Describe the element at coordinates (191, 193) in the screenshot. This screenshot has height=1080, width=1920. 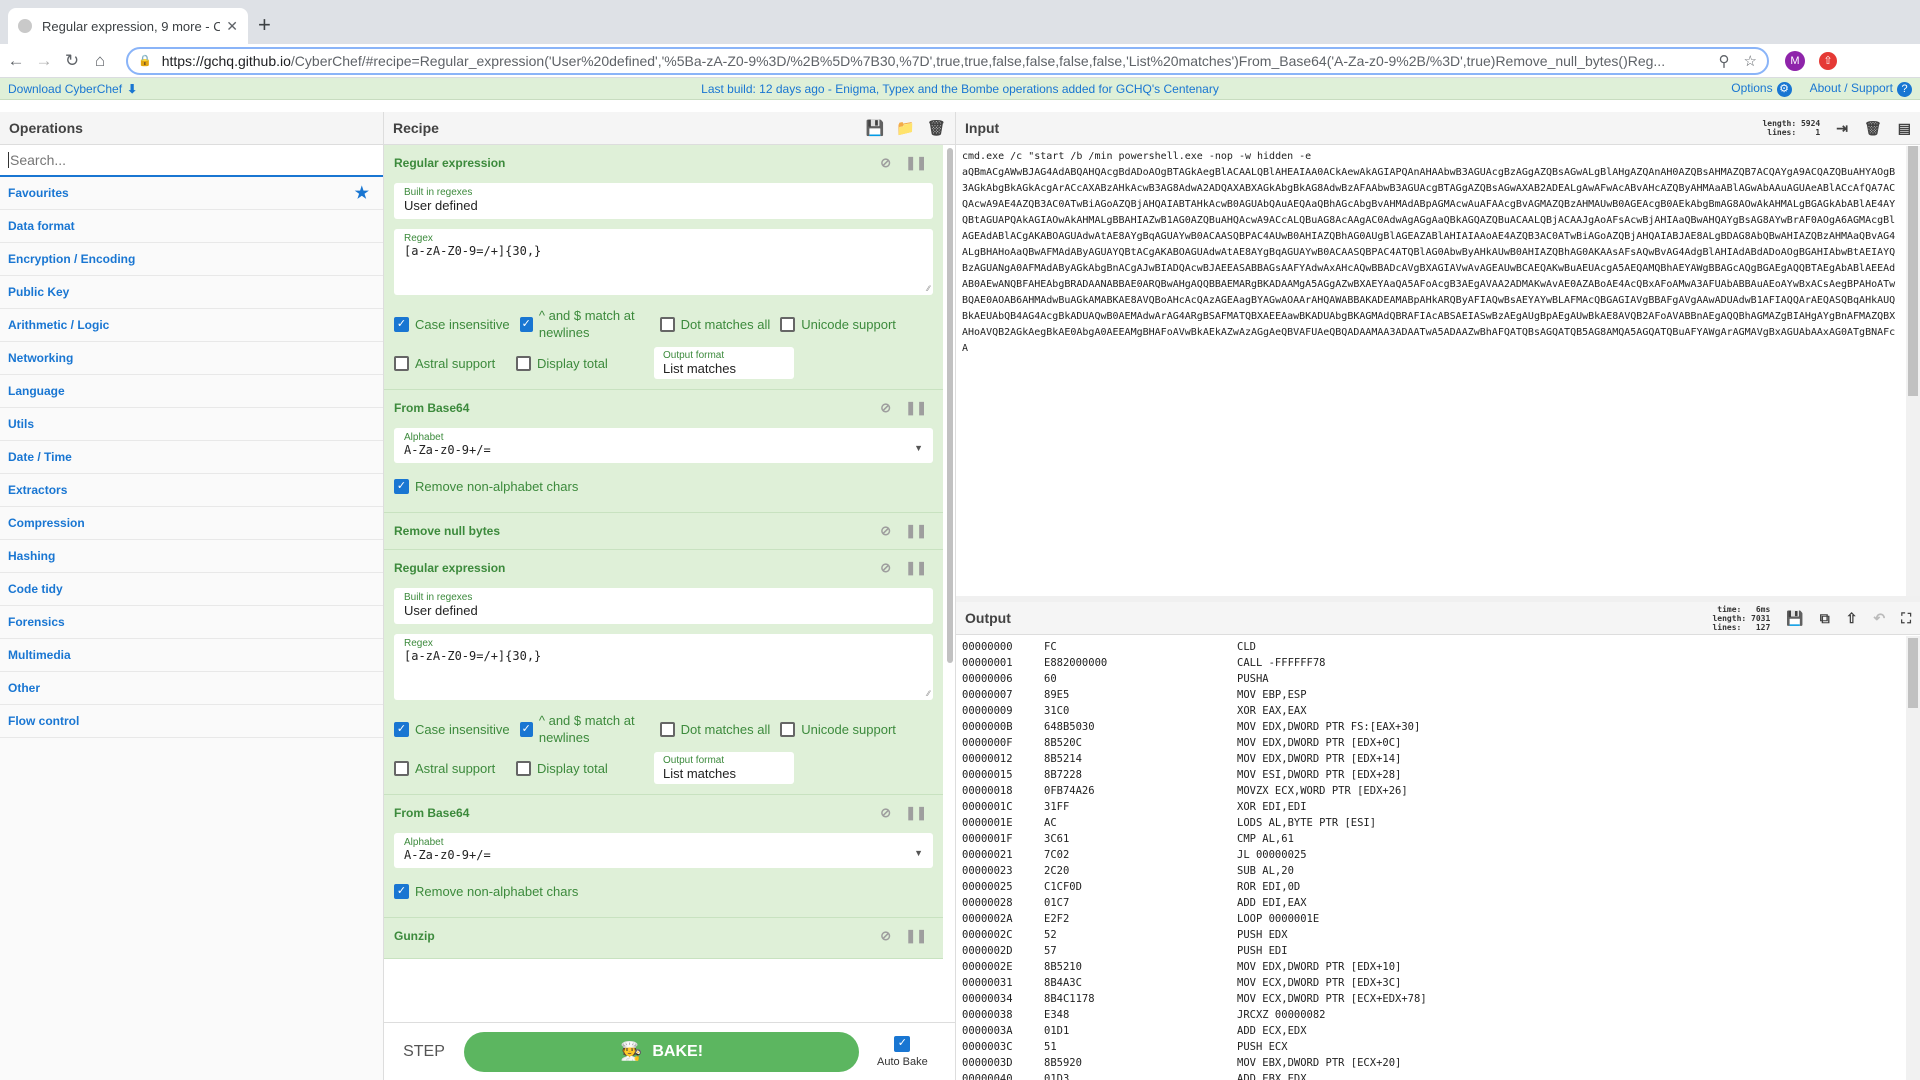
I see `category-favourites: Favourites ★` at that location.